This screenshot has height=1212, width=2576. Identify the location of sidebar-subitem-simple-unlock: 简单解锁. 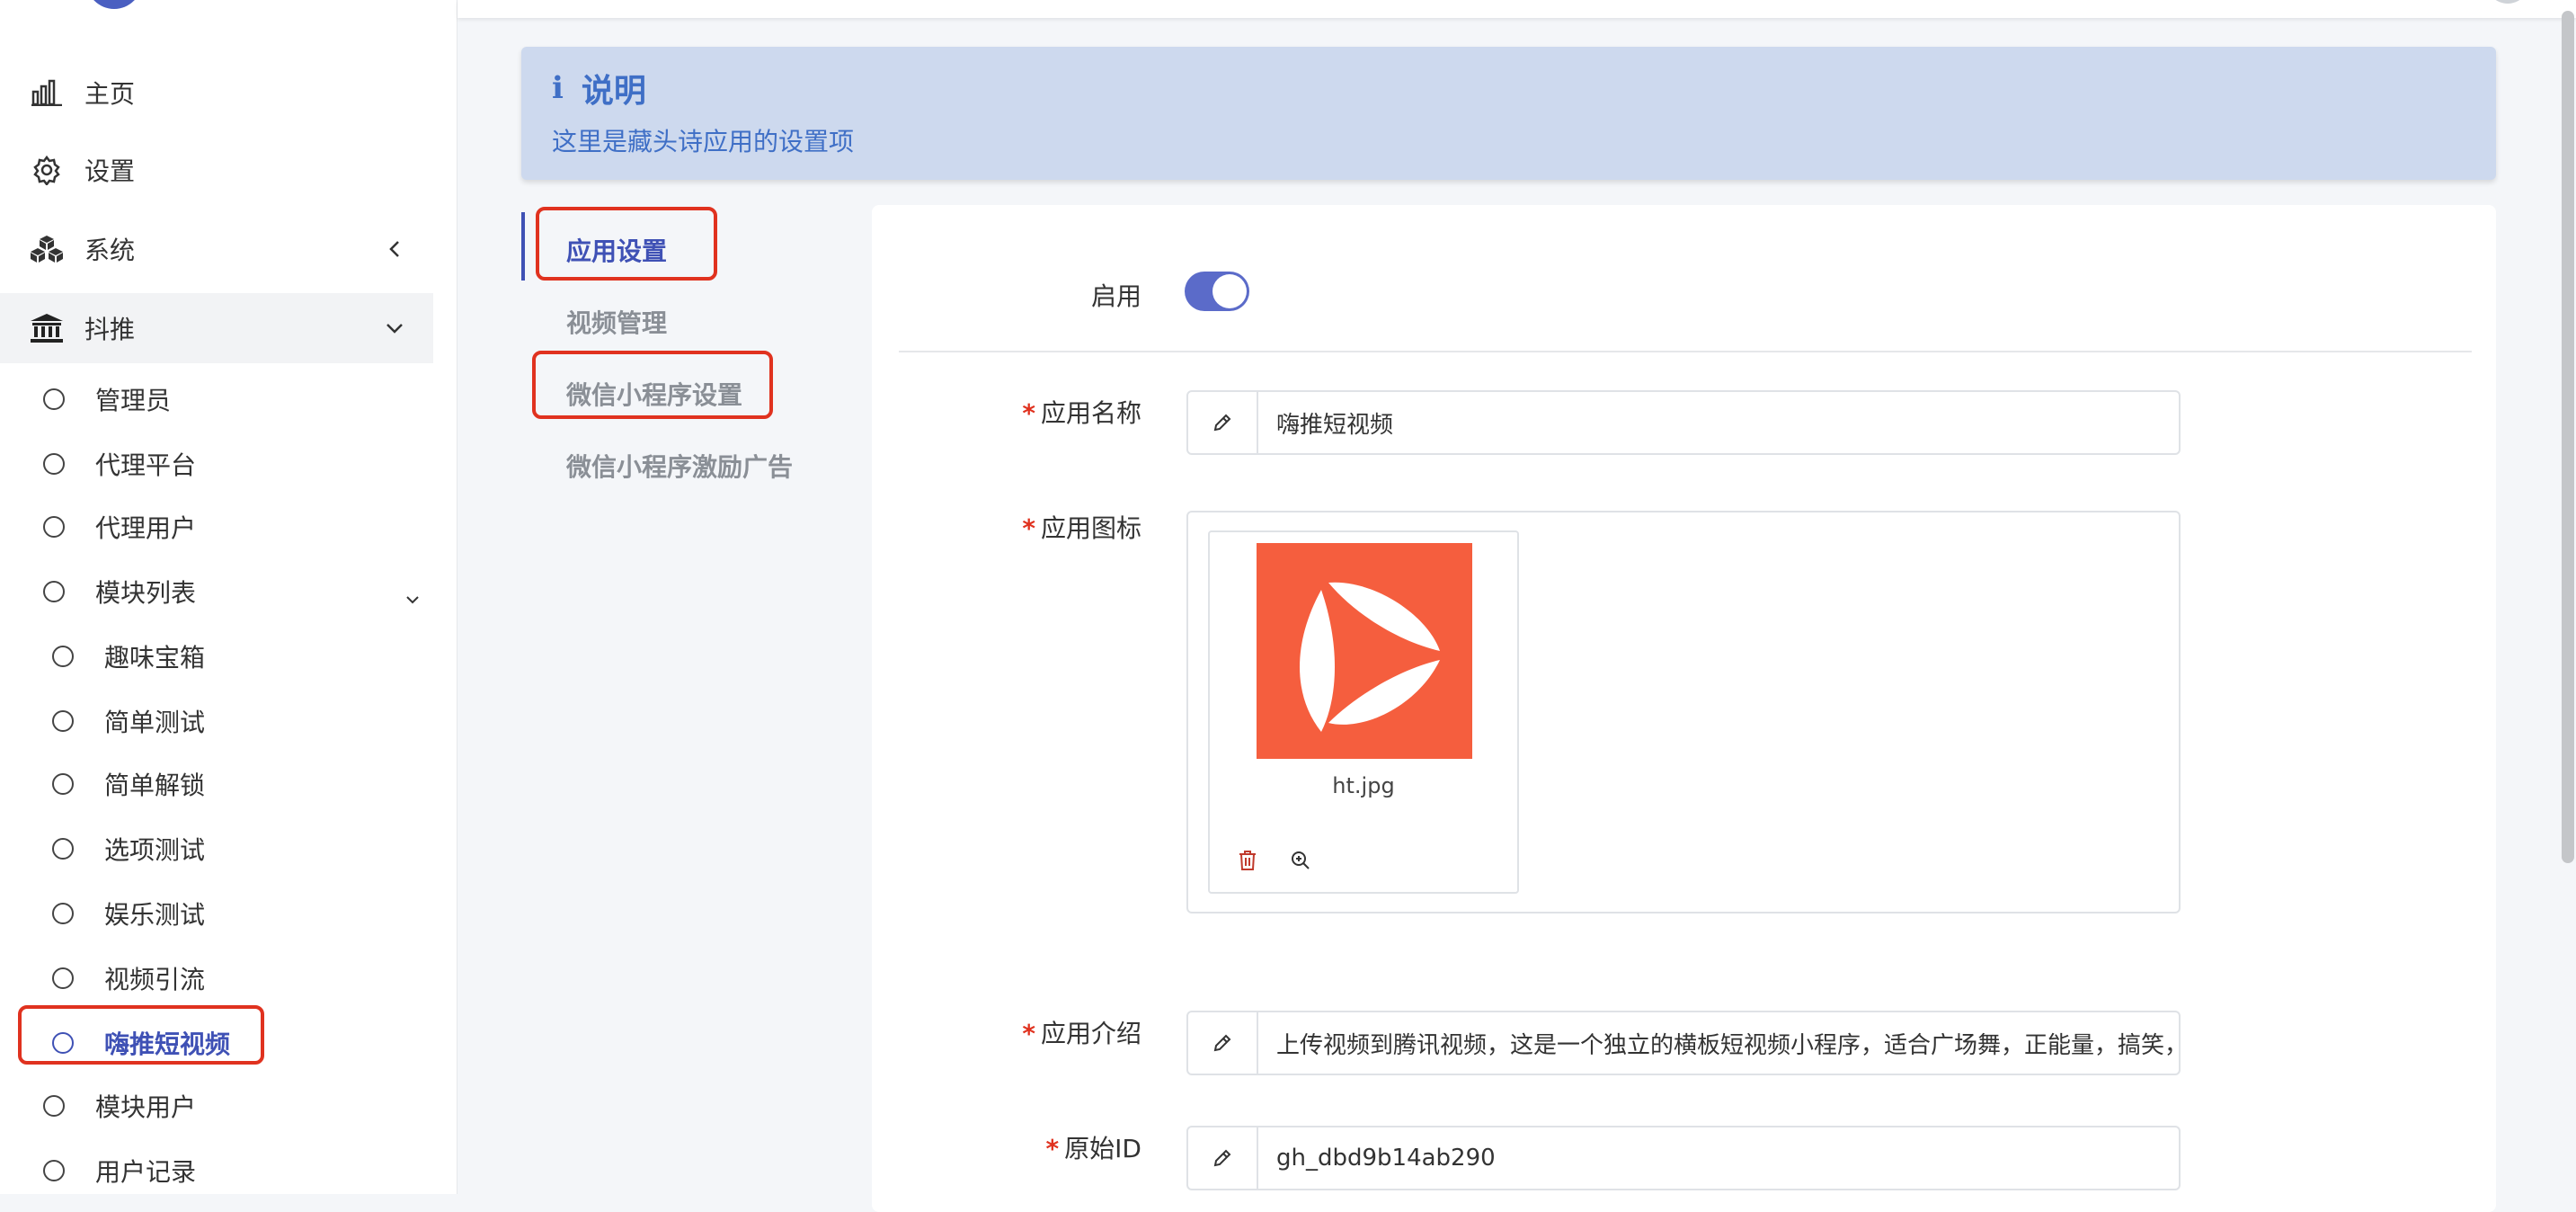
(128, 784).